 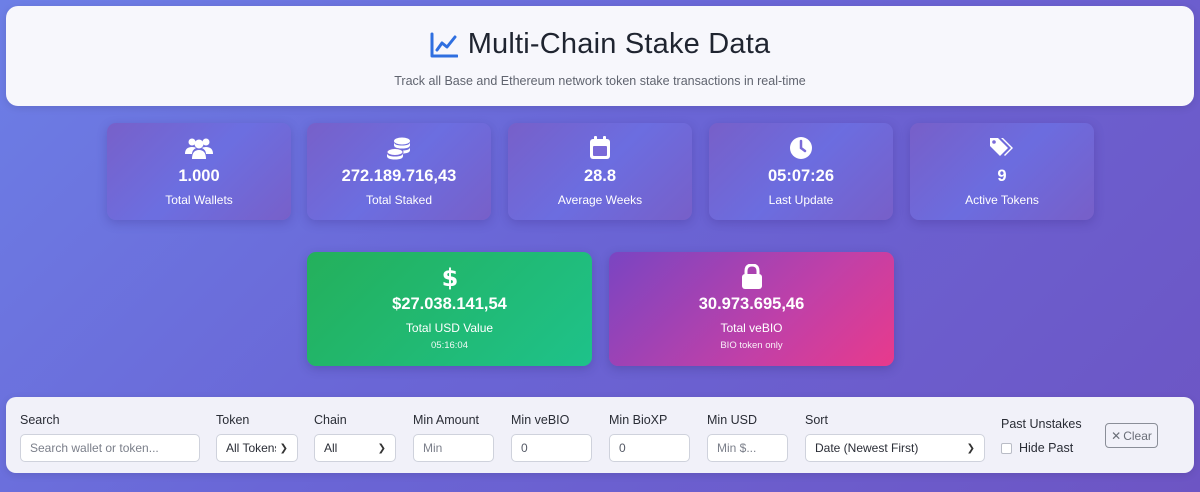 What do you see at coordinates (449, 345) in the screenshot?
I see `total-usd-timestamp: 05:16:04` at bounding box center [449, 345].